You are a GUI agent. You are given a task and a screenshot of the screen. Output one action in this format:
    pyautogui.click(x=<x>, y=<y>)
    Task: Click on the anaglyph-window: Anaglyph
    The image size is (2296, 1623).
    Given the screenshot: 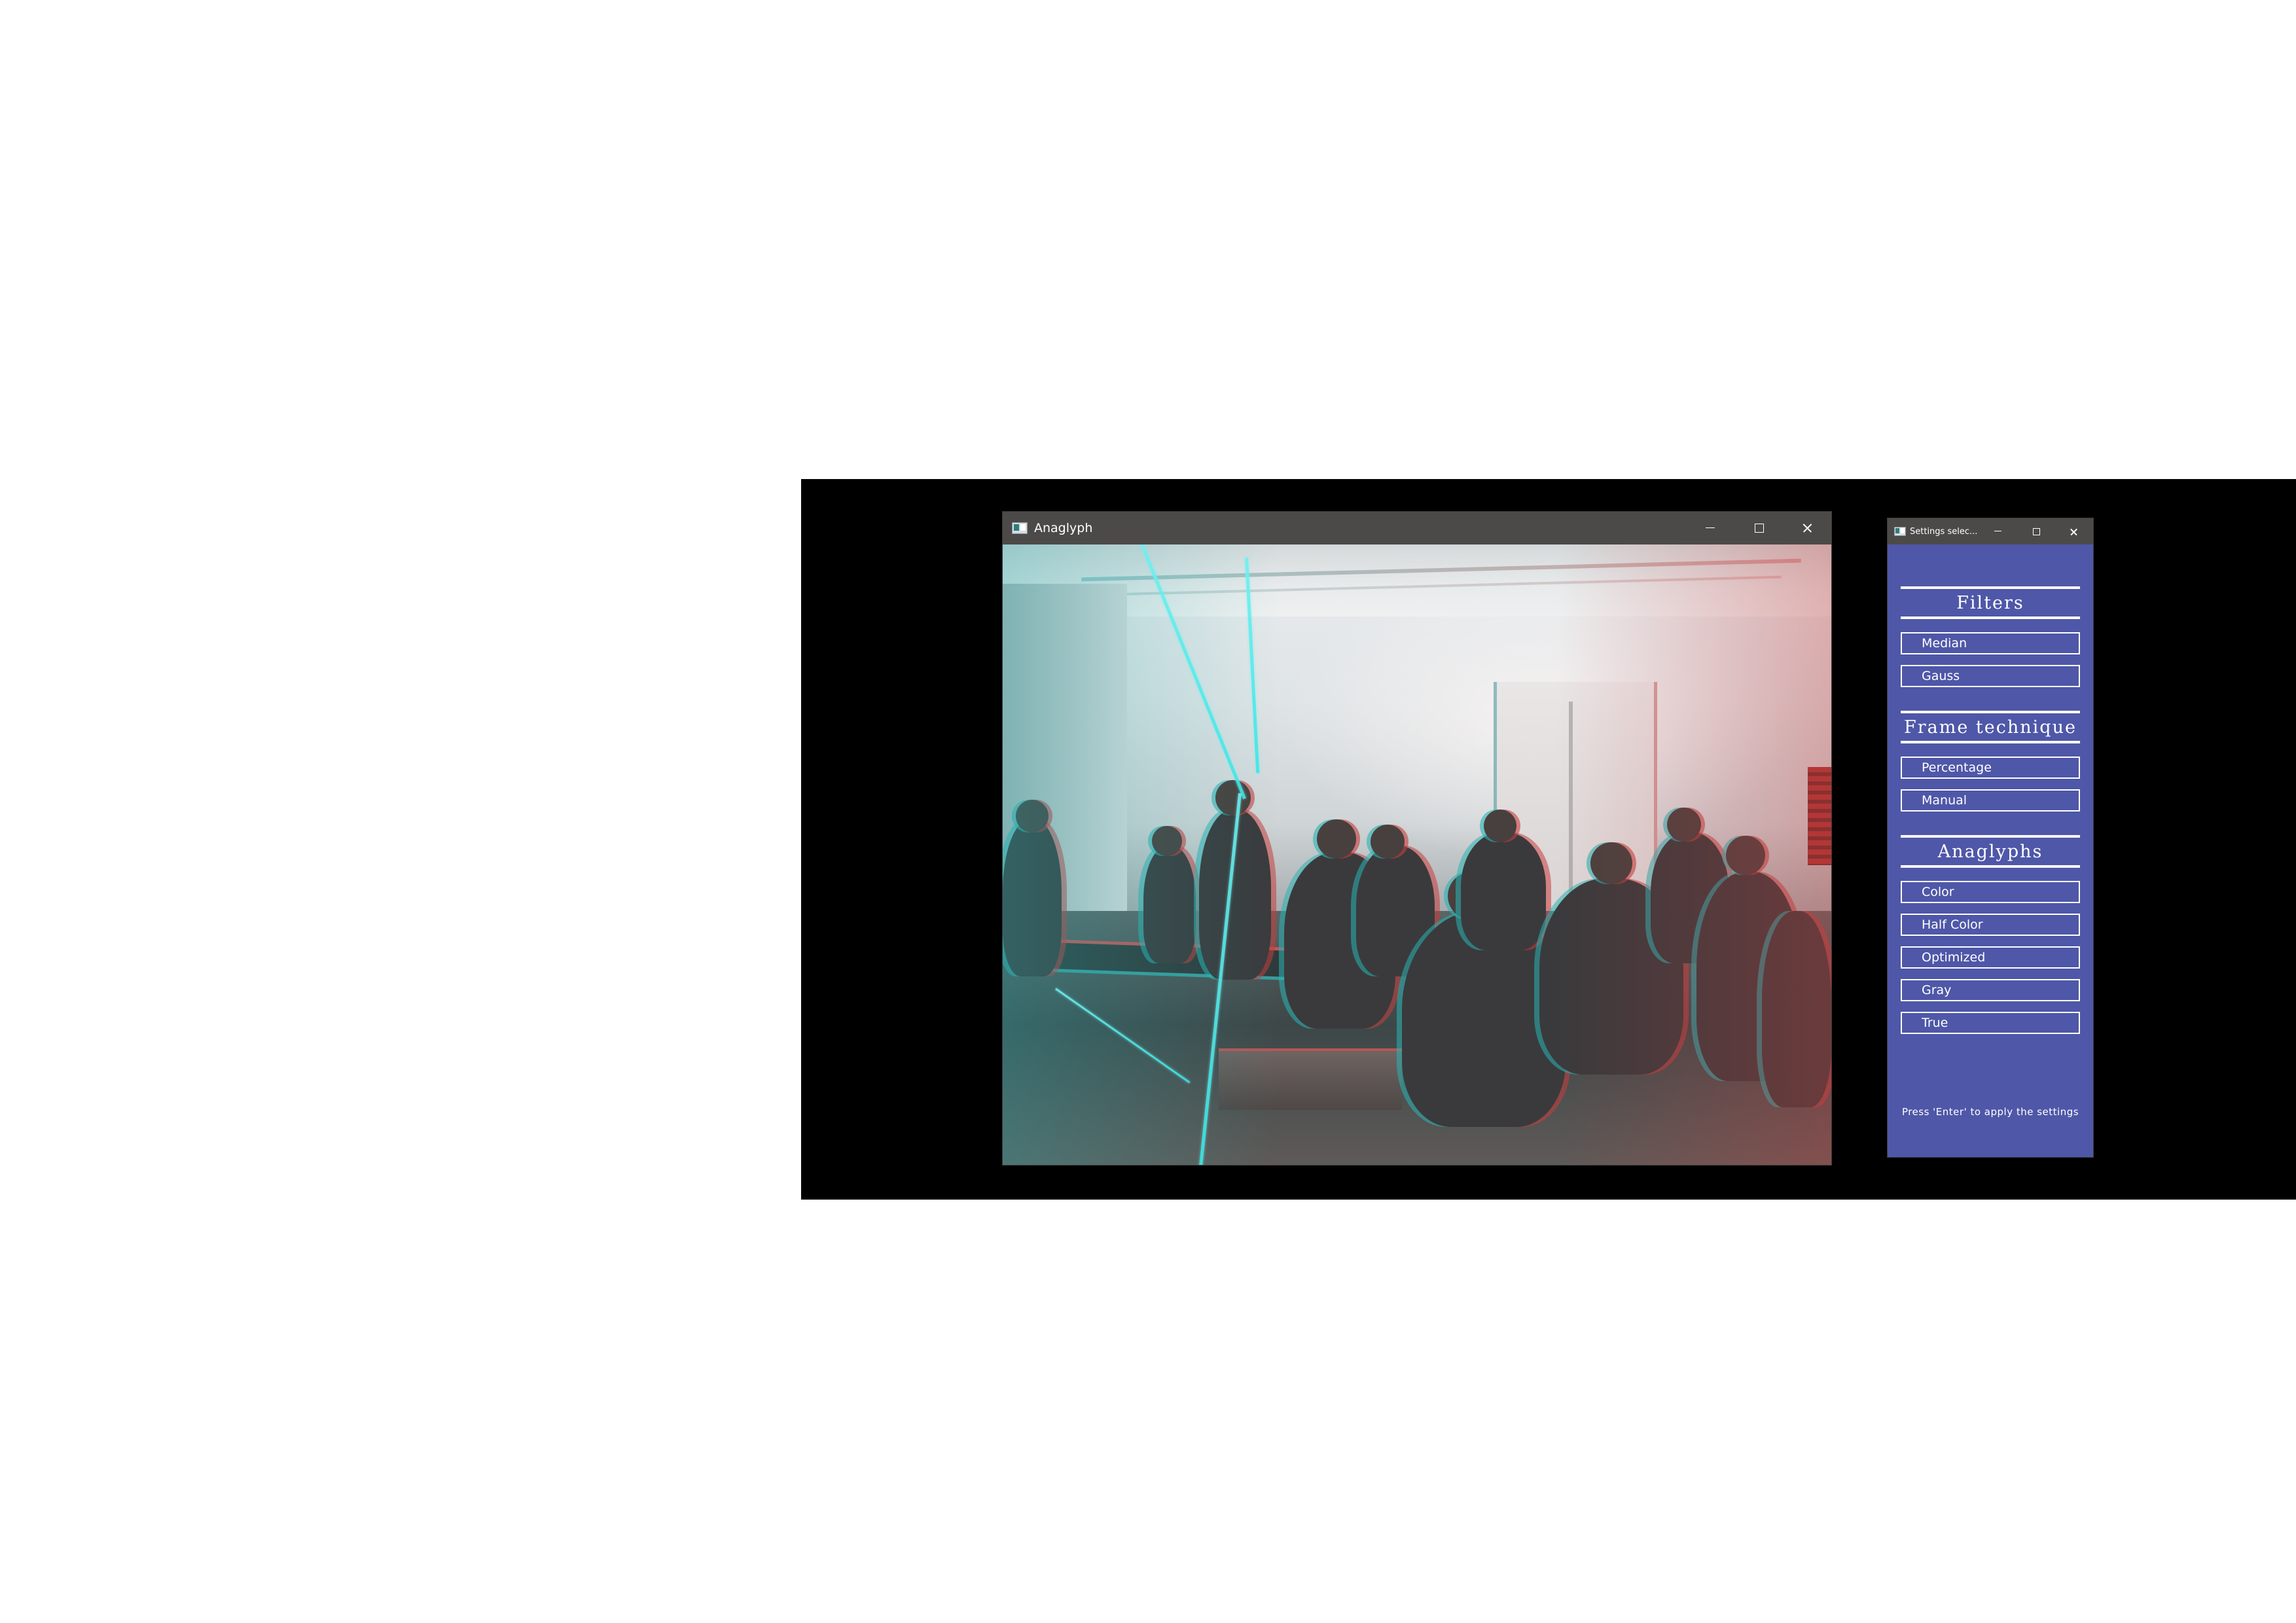 What is the action you would take?
    pyautogui.click(x=1417, y=838)
    